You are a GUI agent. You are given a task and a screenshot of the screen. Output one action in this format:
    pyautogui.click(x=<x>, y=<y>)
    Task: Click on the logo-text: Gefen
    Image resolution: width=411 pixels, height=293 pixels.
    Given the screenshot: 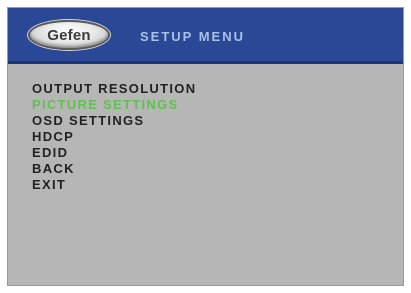 What is the action you would take?
    pyautogui.click(x=69, y=35)
    